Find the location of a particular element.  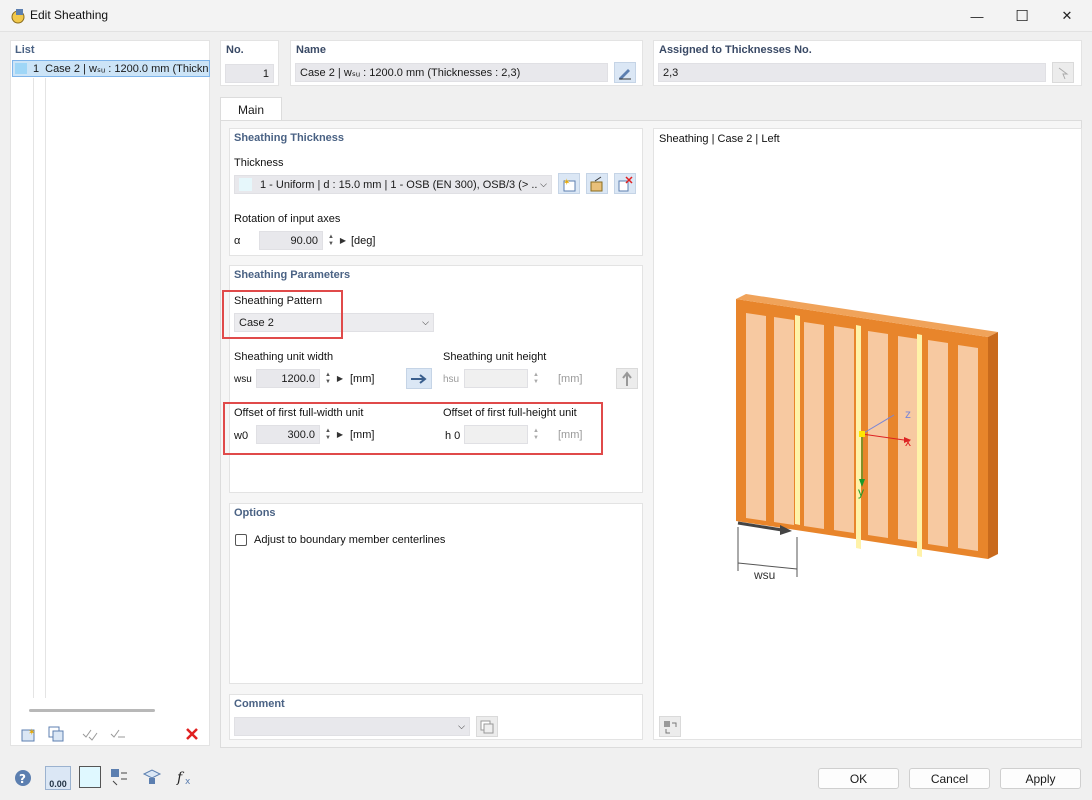

comment-library-icon is located at coordinates (487, 726).